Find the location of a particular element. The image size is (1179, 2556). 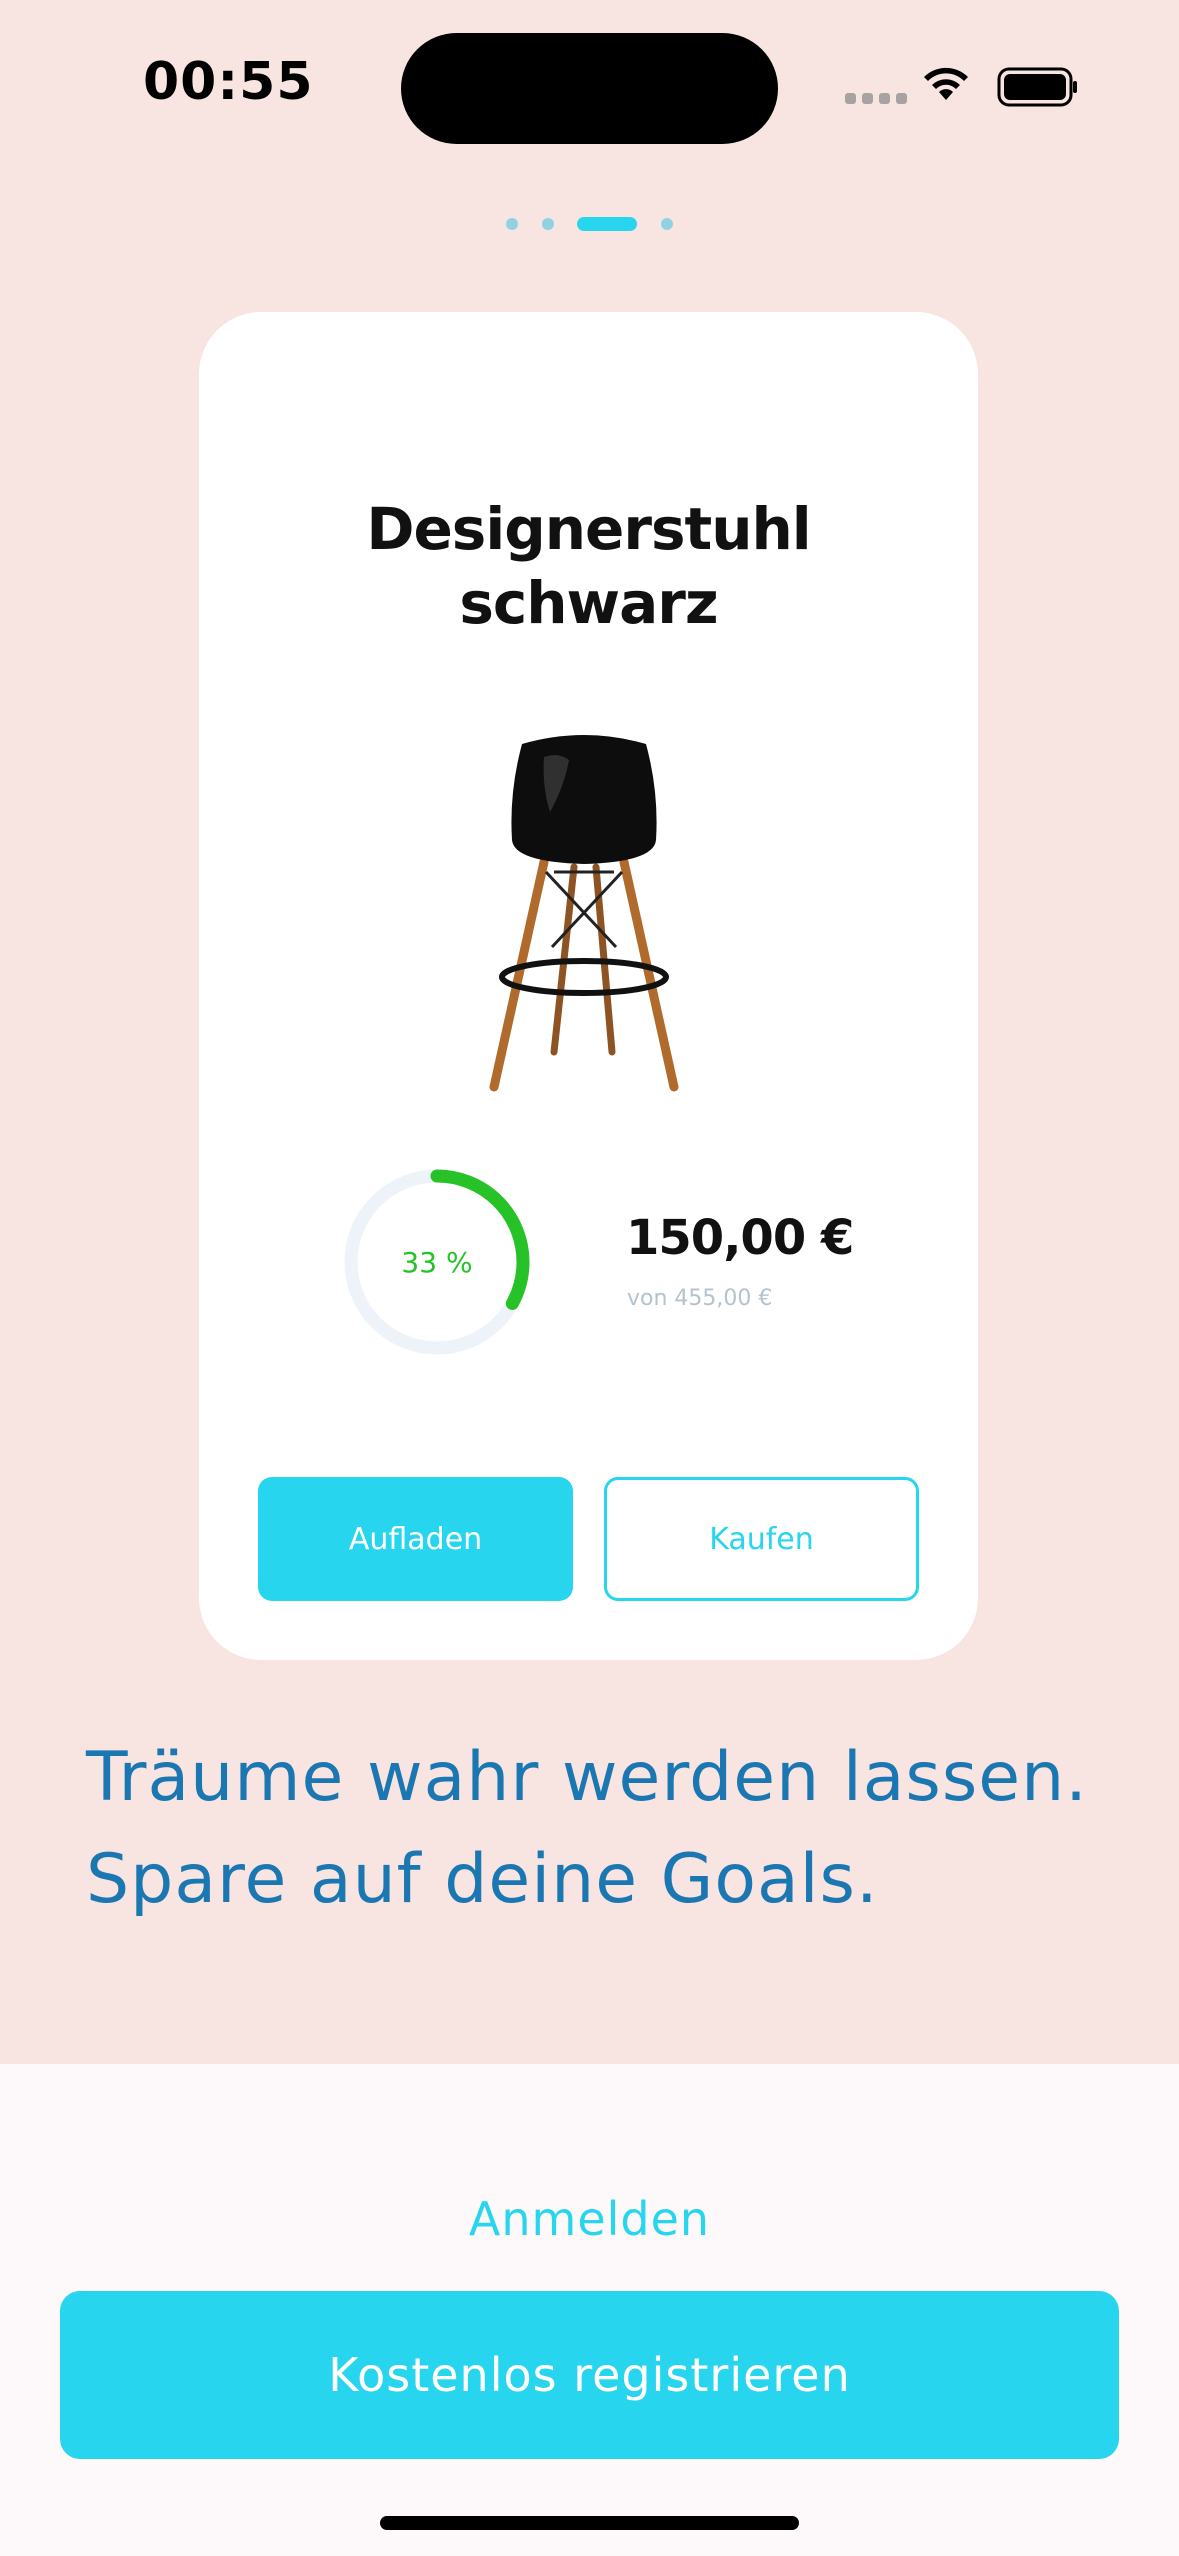

status-time: 00:55 is located at coordinates (228, 82).